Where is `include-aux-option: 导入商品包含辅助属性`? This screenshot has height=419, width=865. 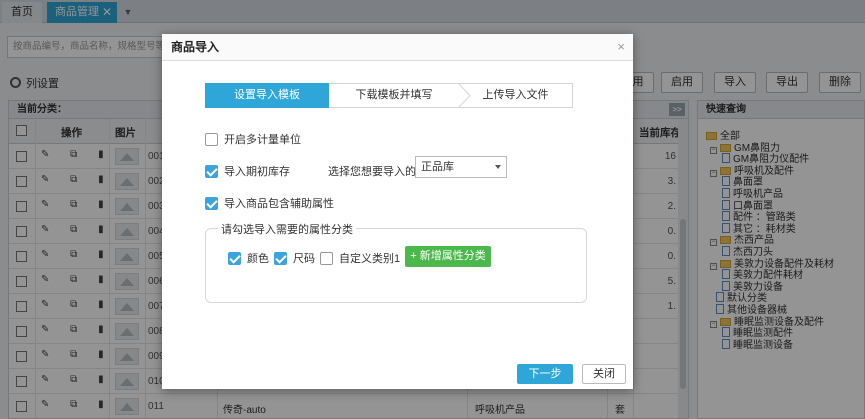
include-aux-option: 导入商品包含辅助属性 is located at coordinates (269, 203).